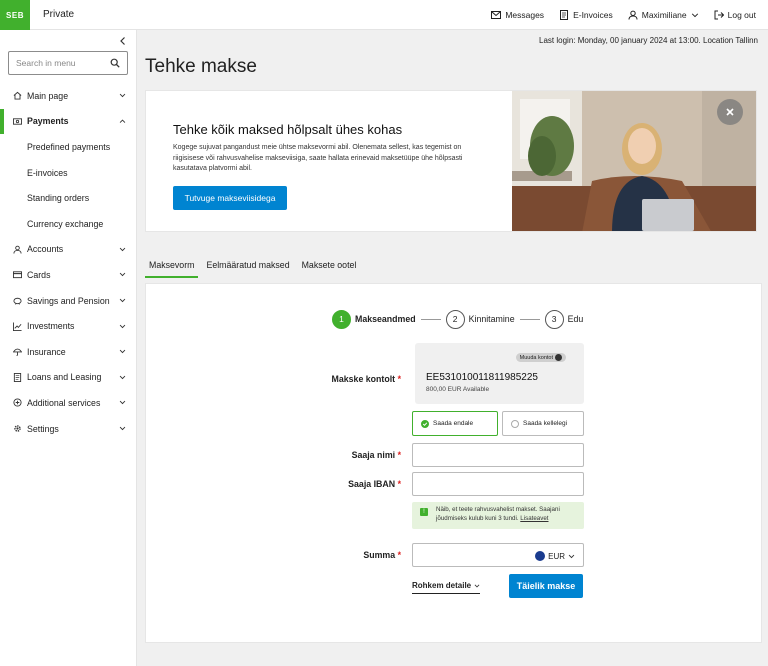 This screenshot has height=666, width=768. I want to click on user-menu: Maximiliane, so click(663, 15).